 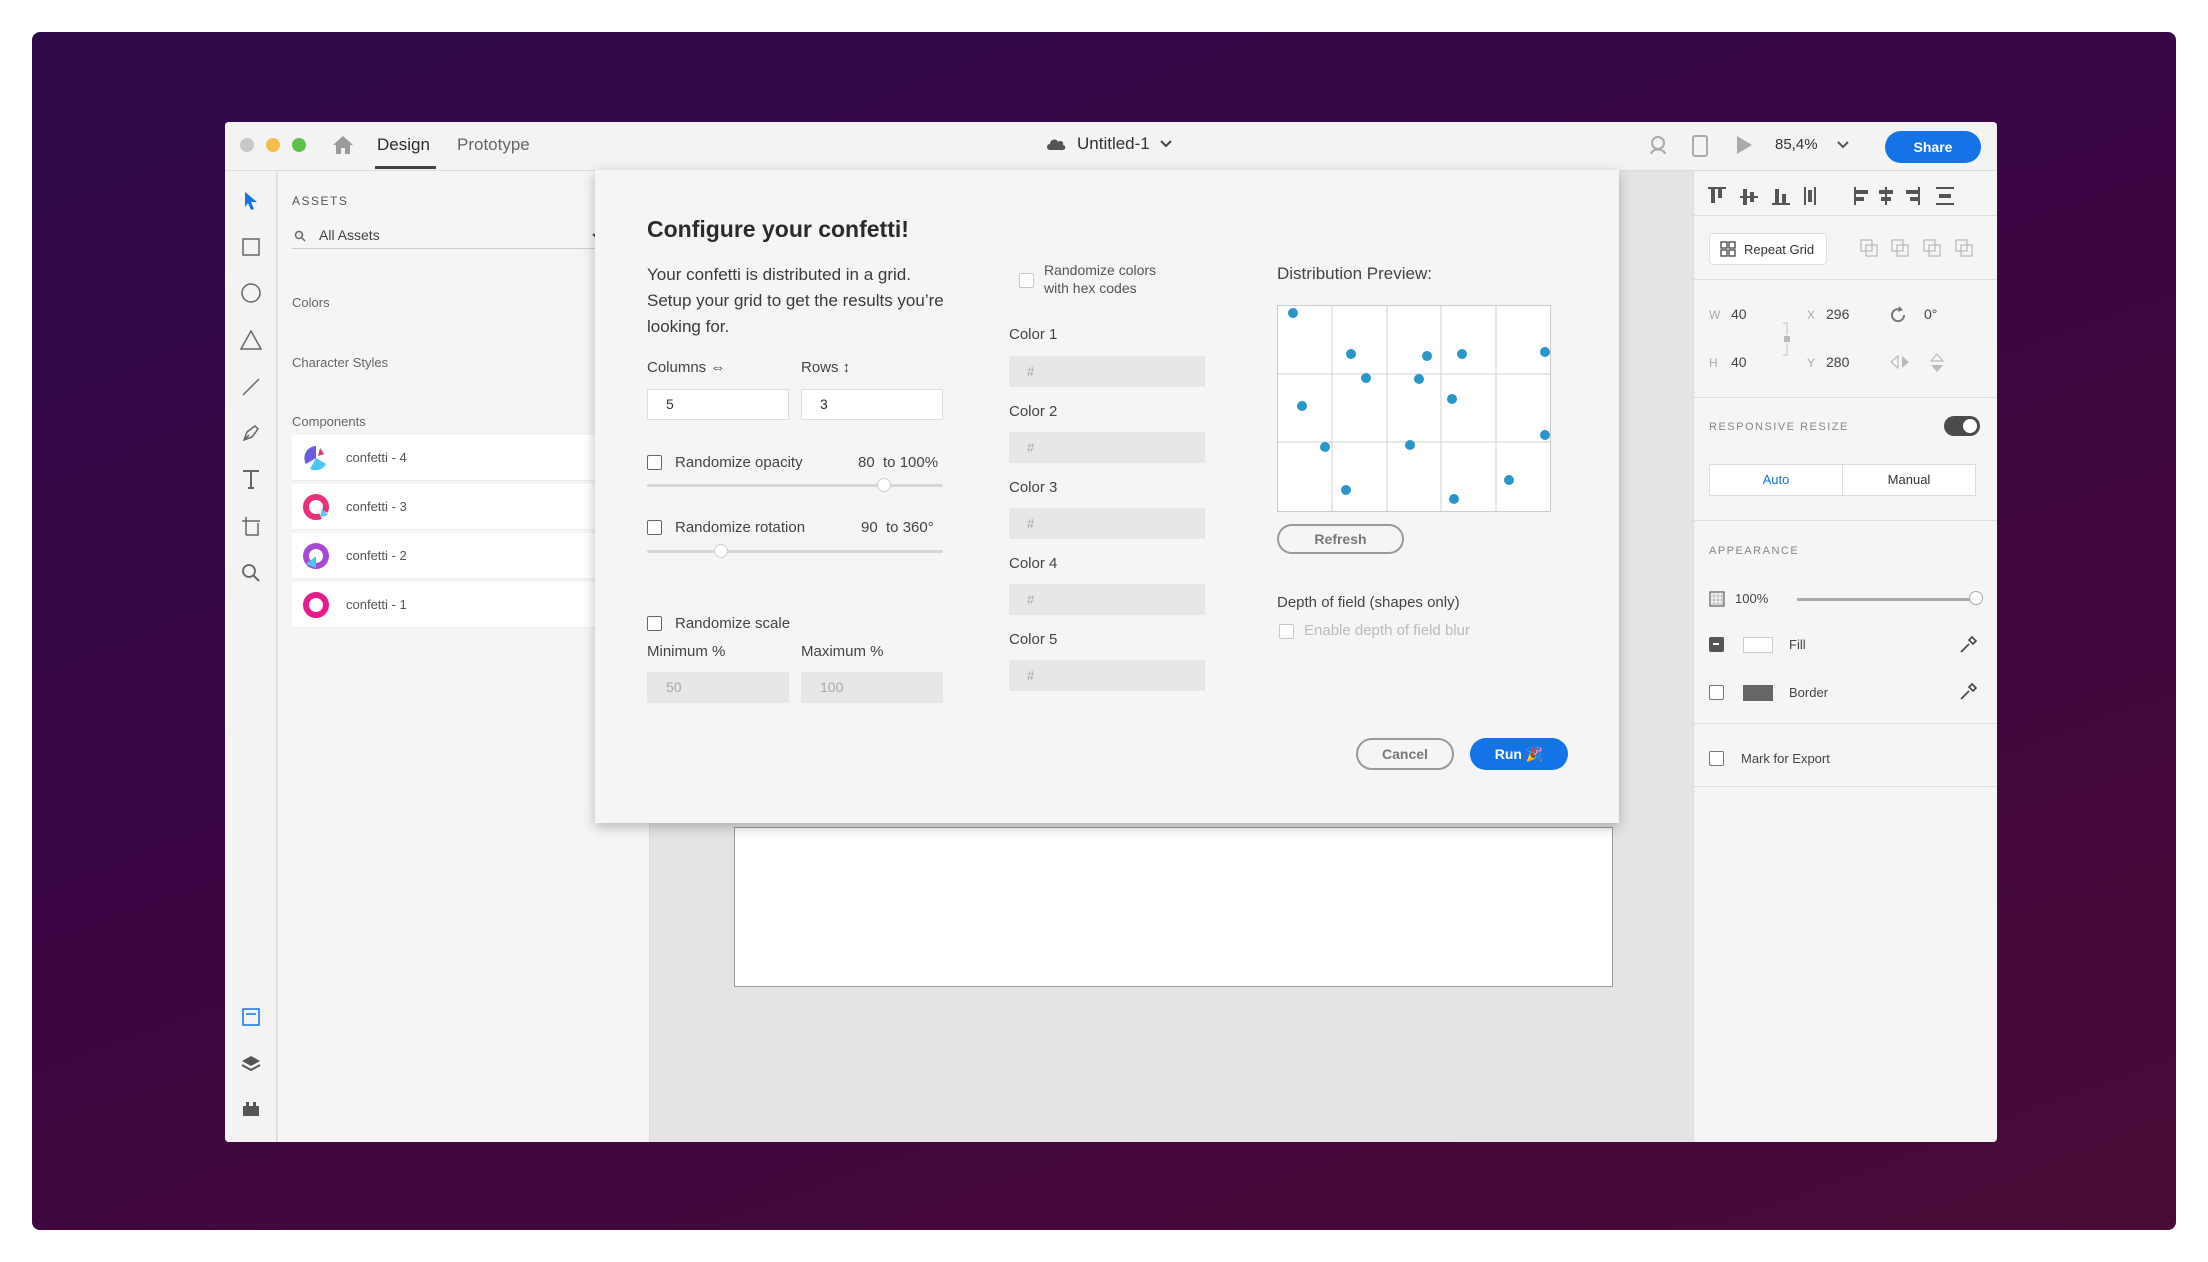 What do you see at coordinates (316, 555) in the screenshot?
I see `confetti-2-thumbnail` at bounding box center [316, 555].